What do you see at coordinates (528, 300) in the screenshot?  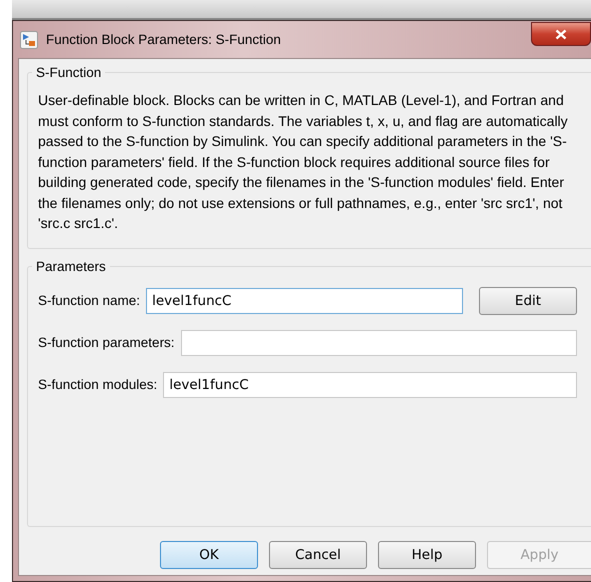 I see `edit-button: Edit` at bounding box center [528, 300].